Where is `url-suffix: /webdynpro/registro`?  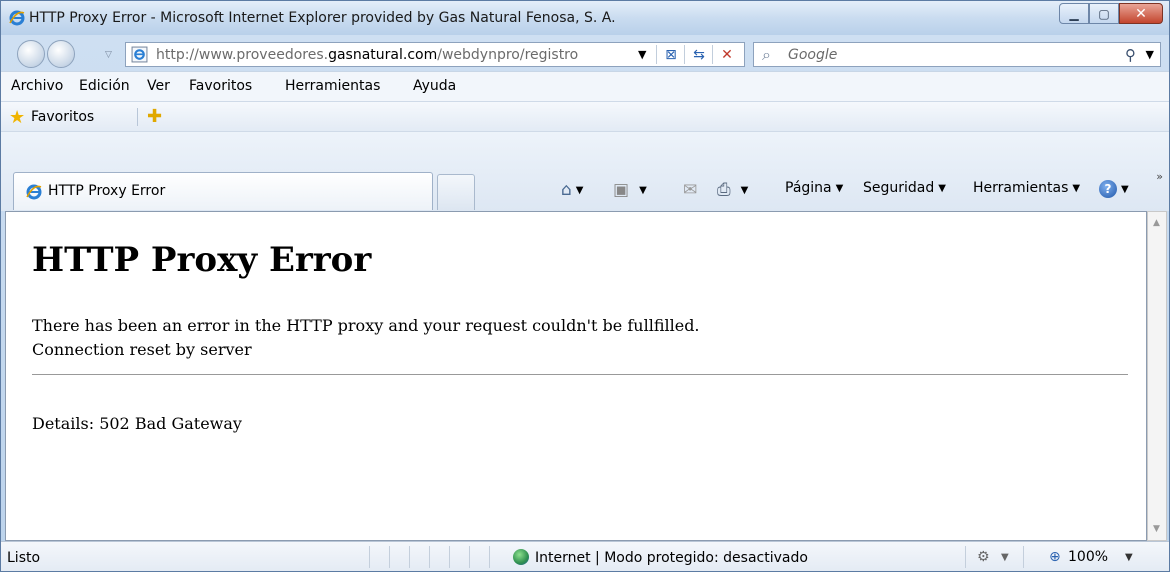 url-suffix: /webdynpro/registro is located at coordinates (508, 55).